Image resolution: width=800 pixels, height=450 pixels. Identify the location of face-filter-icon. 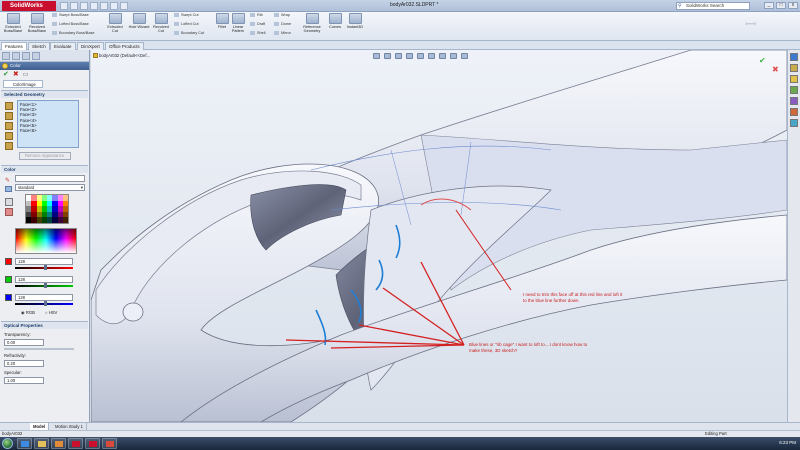
(9, 116).